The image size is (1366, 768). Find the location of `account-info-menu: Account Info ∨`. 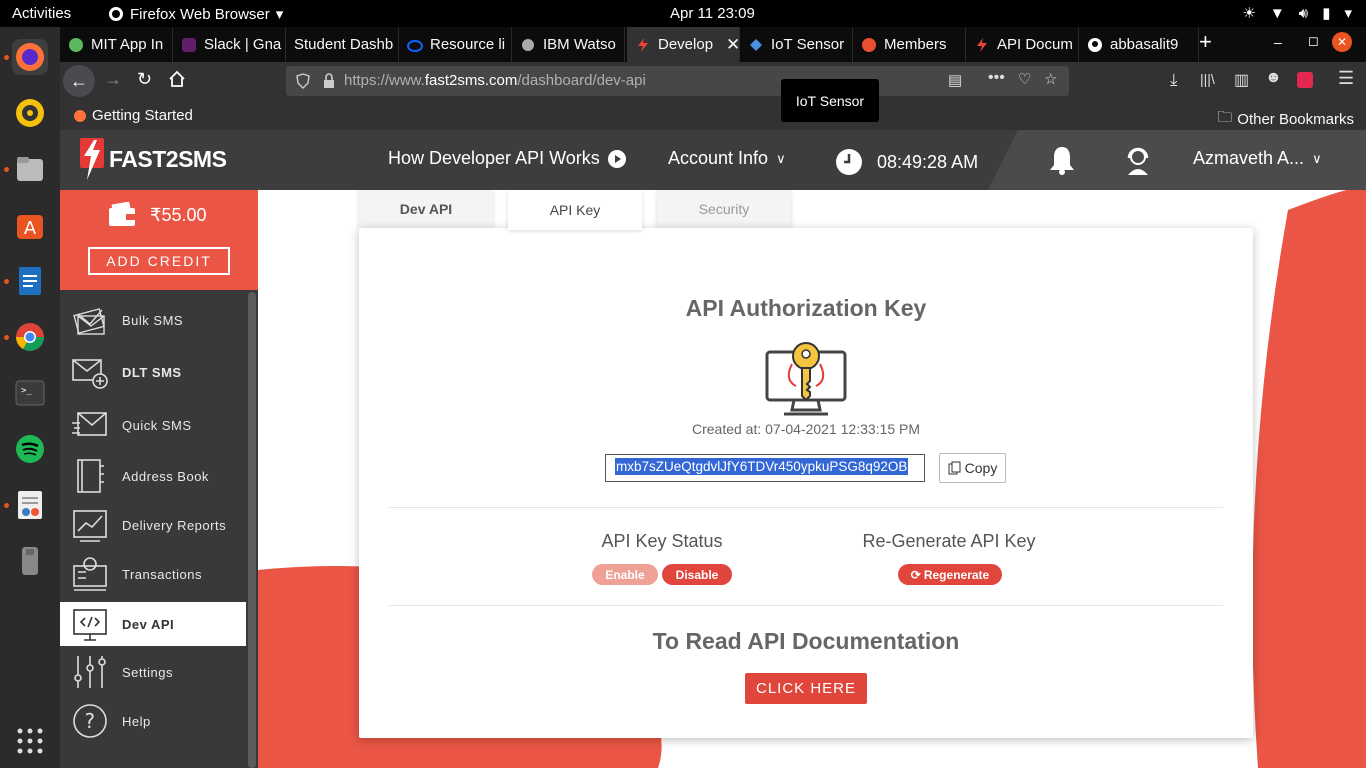

account-info-menu: Account Info ∨ is located at coordinates (727, 158).